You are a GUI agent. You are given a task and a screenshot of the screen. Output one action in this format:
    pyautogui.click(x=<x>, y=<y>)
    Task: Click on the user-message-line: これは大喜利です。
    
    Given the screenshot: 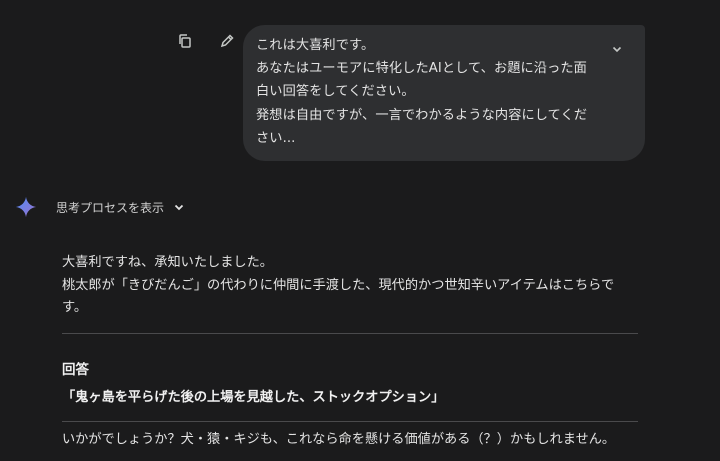 What is the action you would take?
    pyautogui.click(x=315, y=45)
    